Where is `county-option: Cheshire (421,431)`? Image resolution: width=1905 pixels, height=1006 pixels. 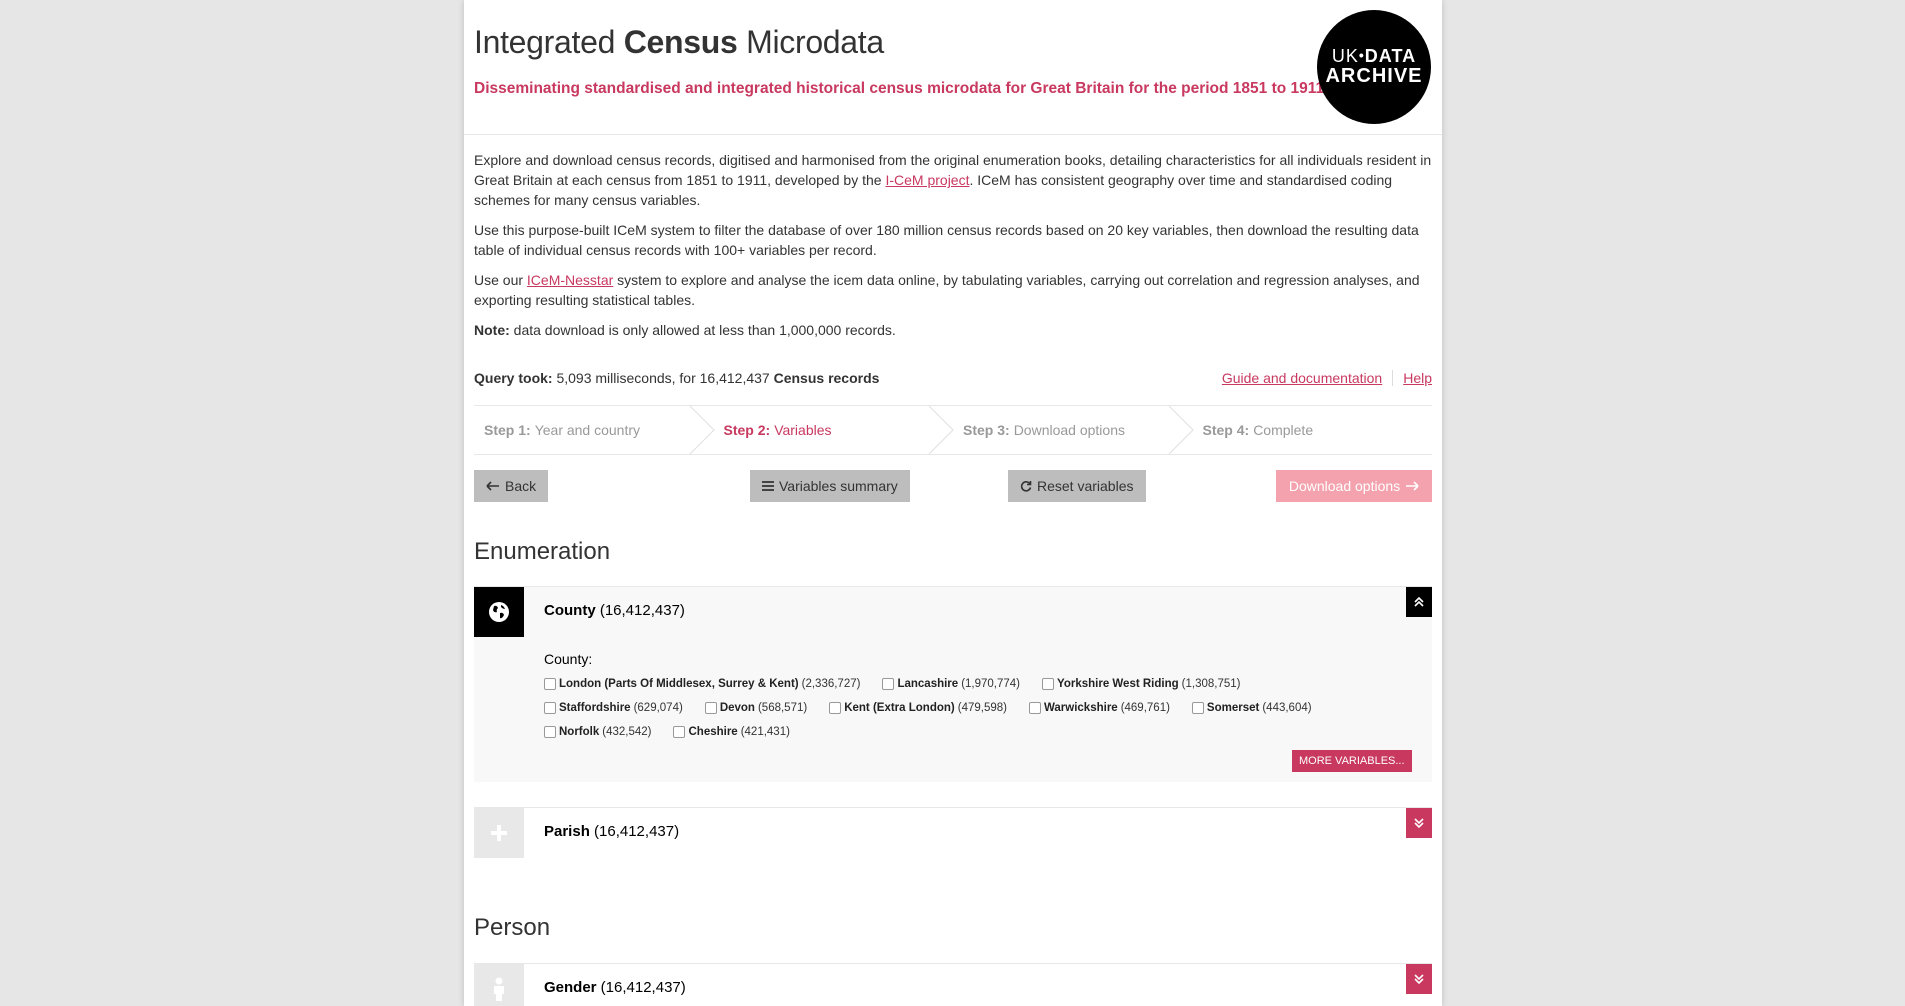 county-option: Cheshire (421,431) is located at coordinates (731, 732).